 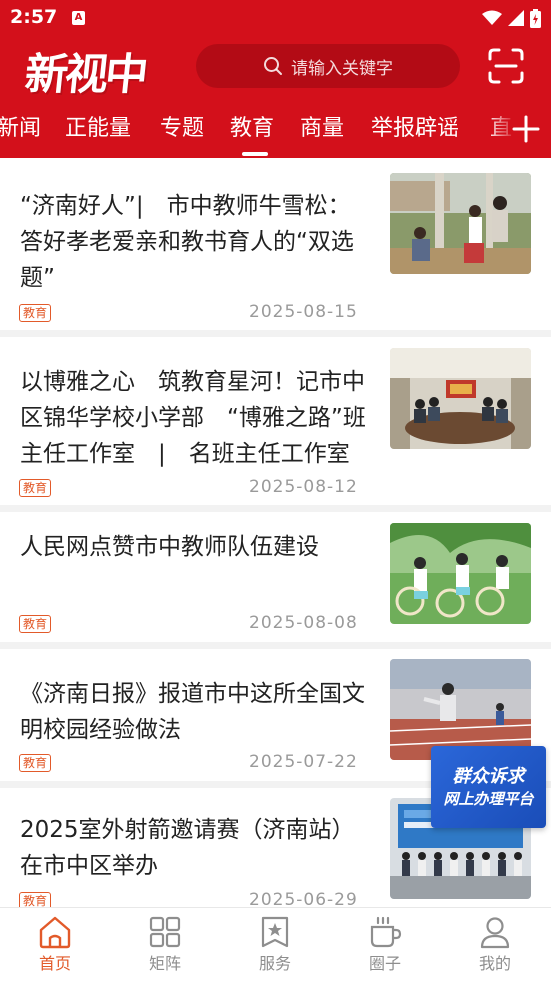 What do you see at coordinates (303, 762) in the screenshot?
I see `news-date: 2025-07-22` at bounding box center [303, 762].